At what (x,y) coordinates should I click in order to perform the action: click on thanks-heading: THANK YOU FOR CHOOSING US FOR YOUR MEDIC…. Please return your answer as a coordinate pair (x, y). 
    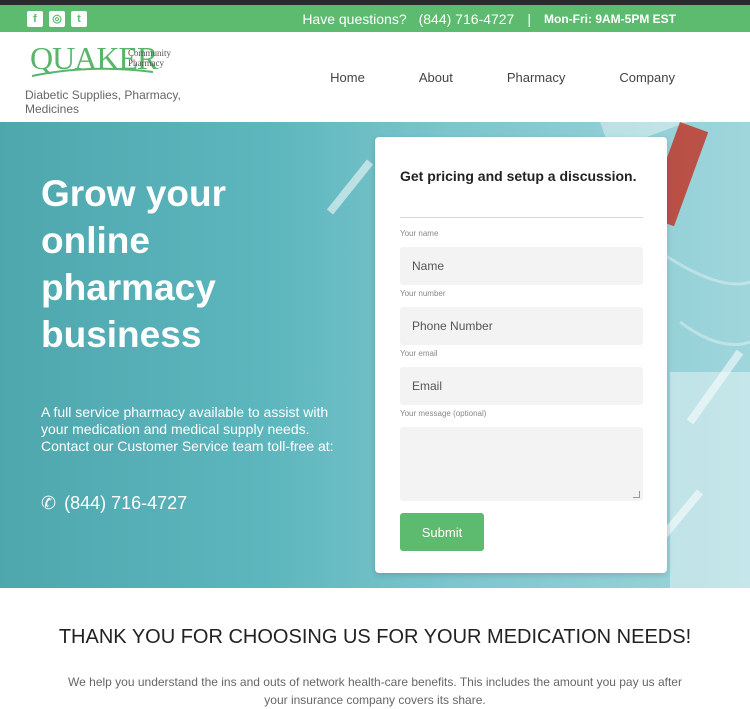
    Looking at the image, I should click on (375, 637).